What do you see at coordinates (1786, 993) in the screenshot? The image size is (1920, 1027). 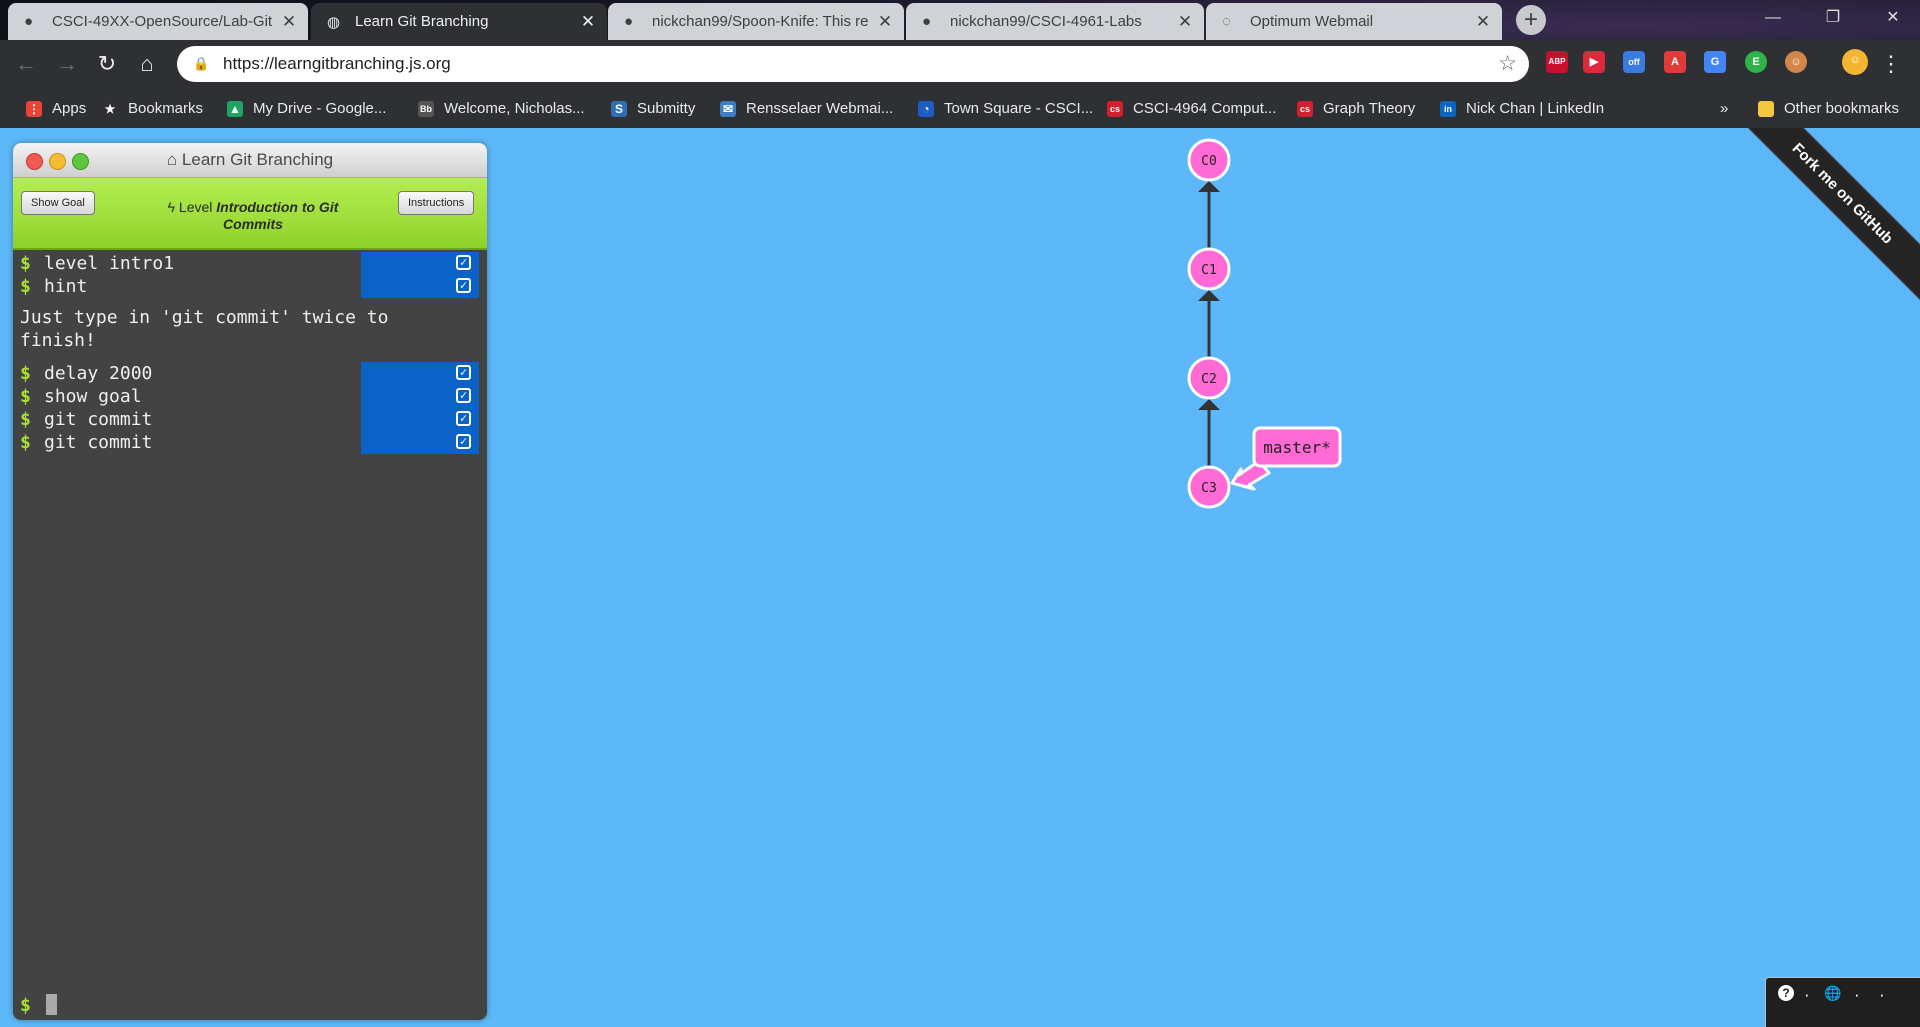 I see `help-icon: ?` at bounding box center [1786, 993].